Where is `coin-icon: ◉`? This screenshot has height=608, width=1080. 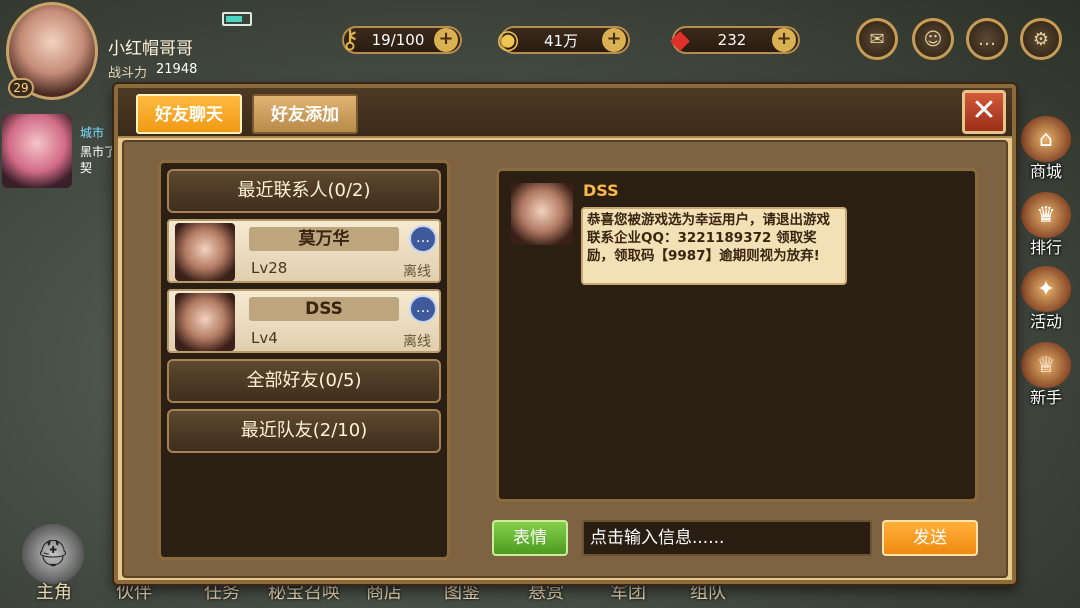 coin-icon: ◉ is located at coordinates (508, 40).